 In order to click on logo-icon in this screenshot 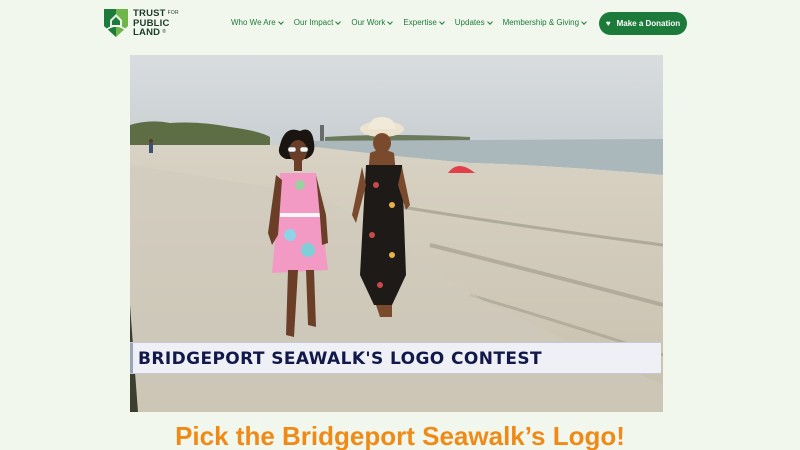, I will do `click(116, 23)`.